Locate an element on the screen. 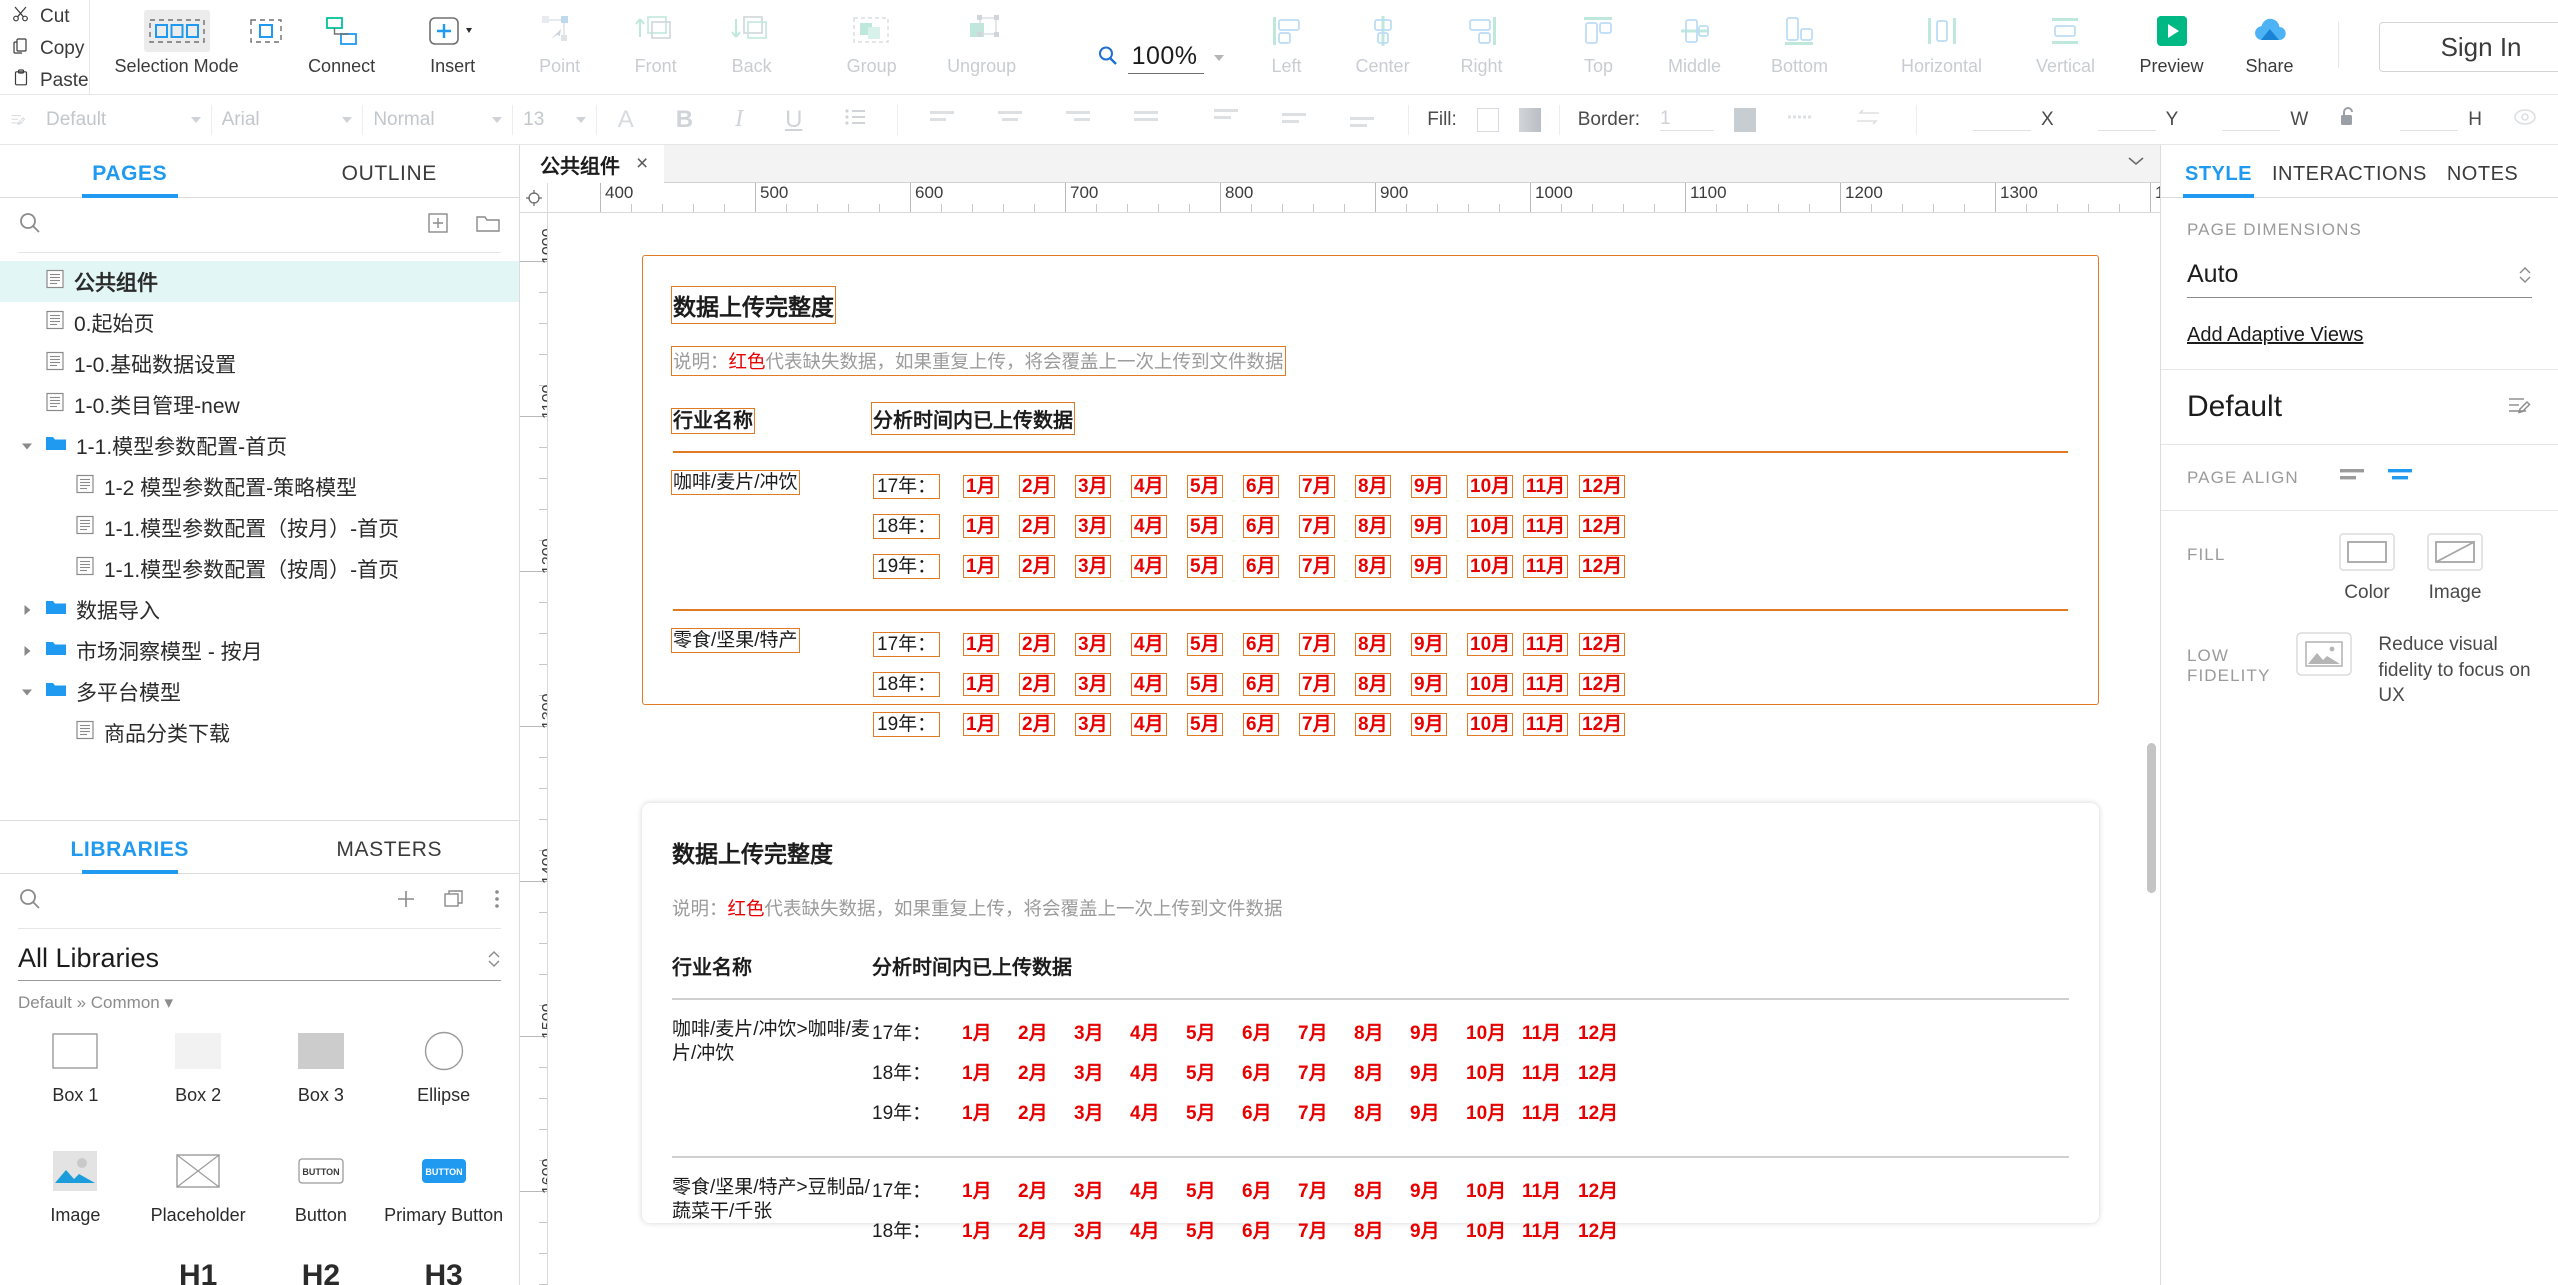  library-select: All Libraries is located at coordinates (259, 962).